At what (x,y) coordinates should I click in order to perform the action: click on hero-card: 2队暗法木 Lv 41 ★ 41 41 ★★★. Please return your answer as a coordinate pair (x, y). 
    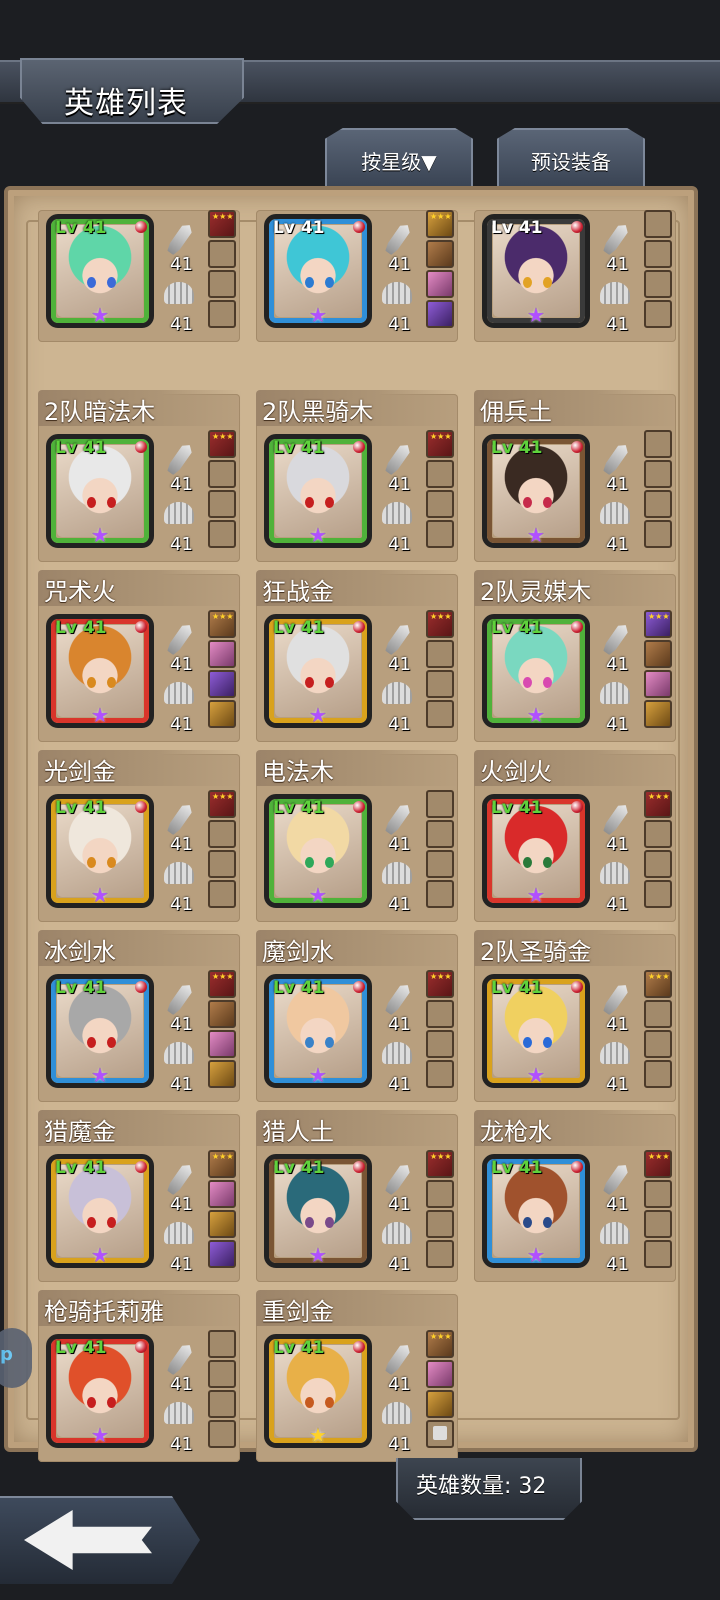
    Looking at the image, I should click on (140, 476).